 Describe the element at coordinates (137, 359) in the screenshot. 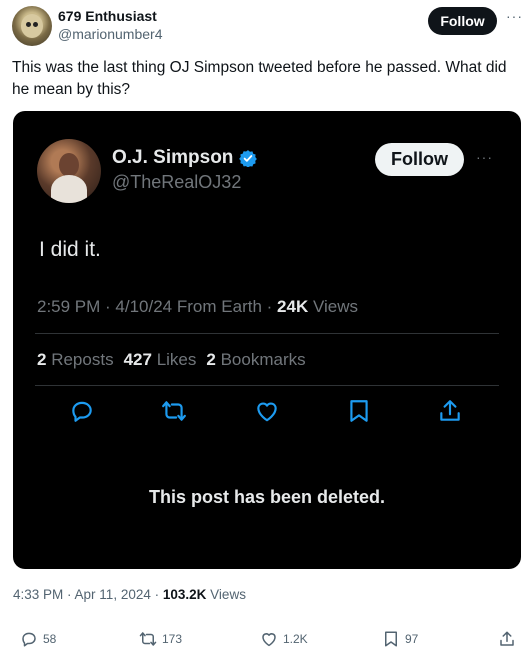

I see `embedded-likes-count: 427` at that location.